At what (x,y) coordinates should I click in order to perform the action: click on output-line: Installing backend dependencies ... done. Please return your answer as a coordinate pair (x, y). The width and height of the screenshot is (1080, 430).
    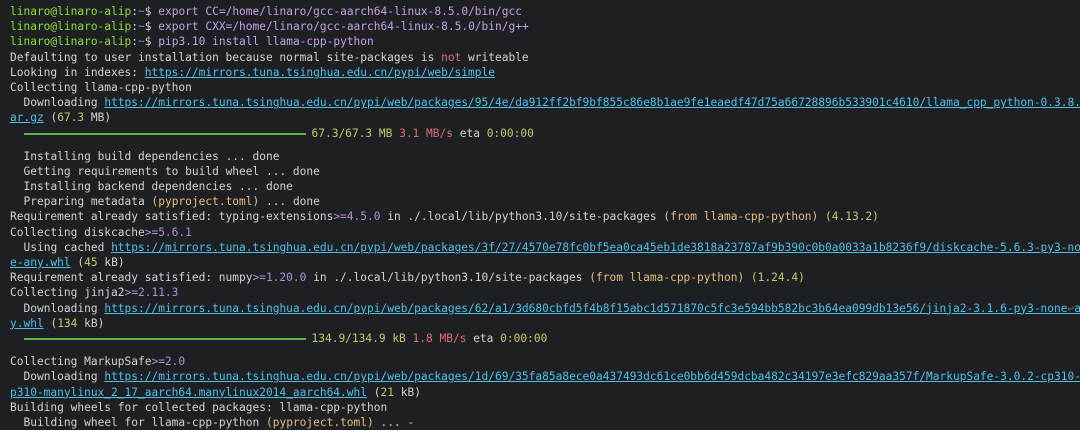
    Looking at the image, I should click on (158, 187).